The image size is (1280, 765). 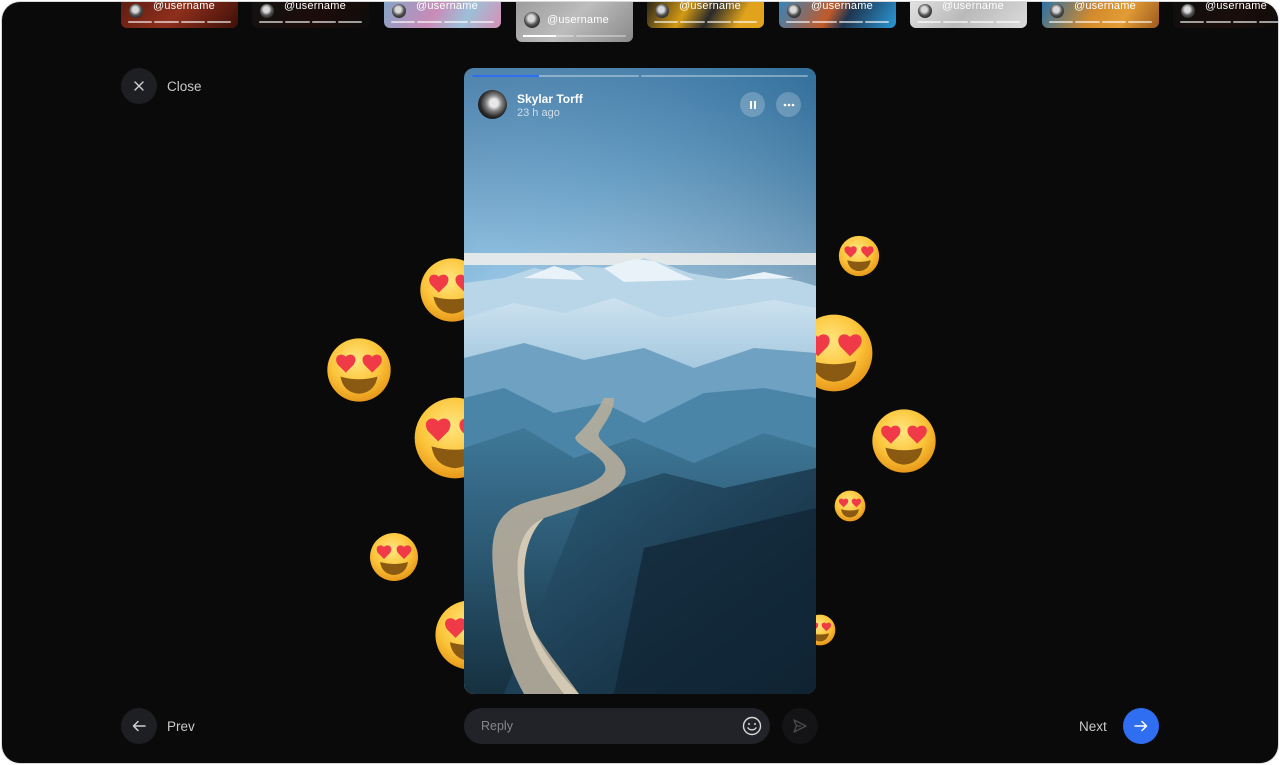 I want to click on next-button, so click(x=1141, y=726).